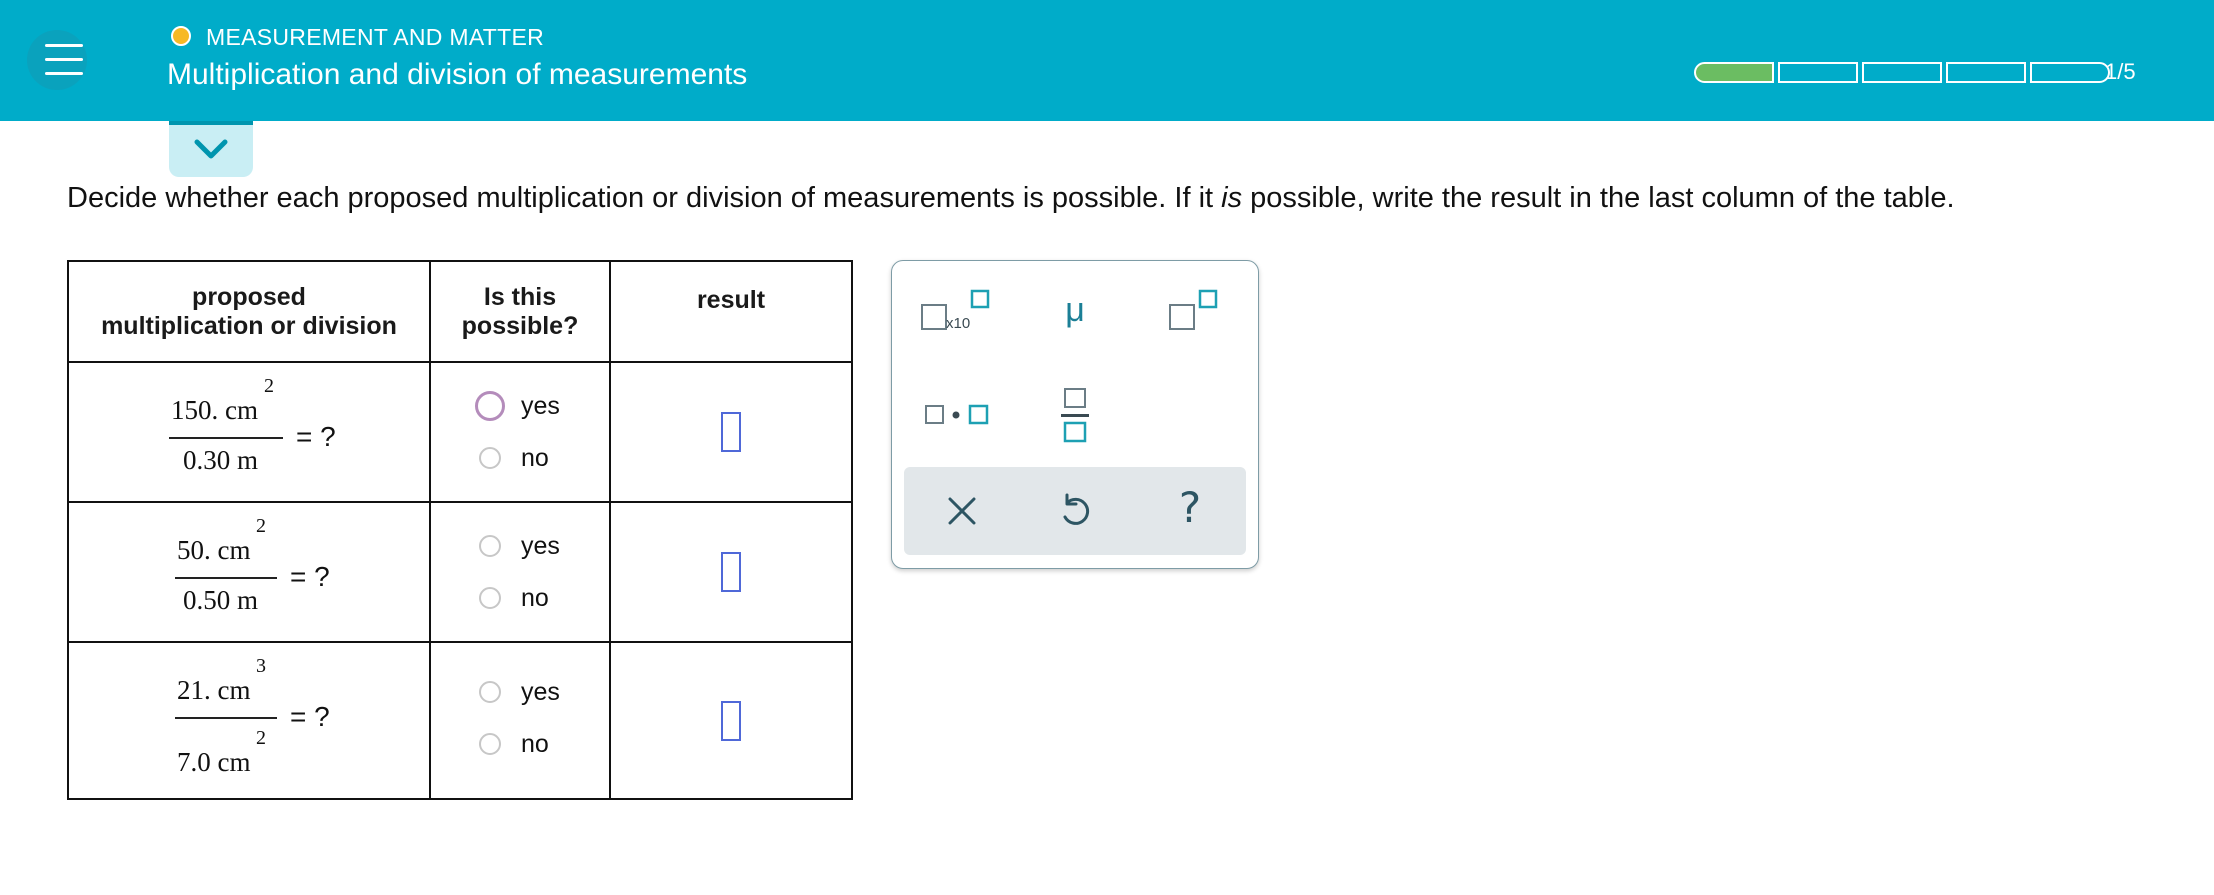 This screenshot has height=895, width=2214. I want to click on palette-action-bar: ?, so click(1075, 511).